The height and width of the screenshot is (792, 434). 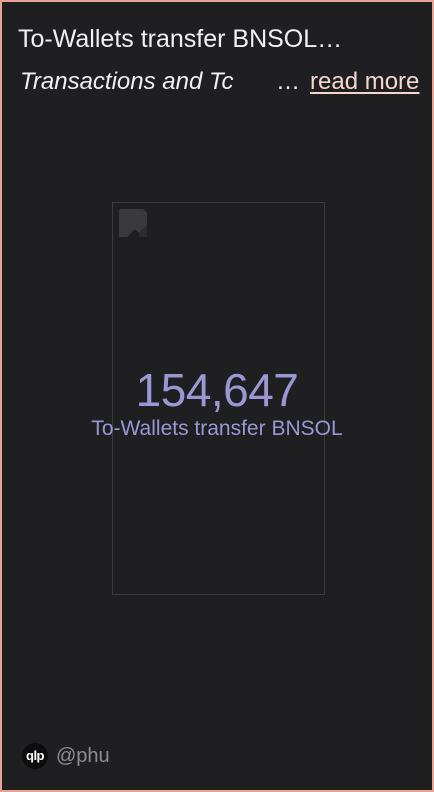 What do you see at coordinates (217, 428) in the screenshot?
I see `metric-label: To-Wallets transfer BNSOL` at bounding box center [217, 428].